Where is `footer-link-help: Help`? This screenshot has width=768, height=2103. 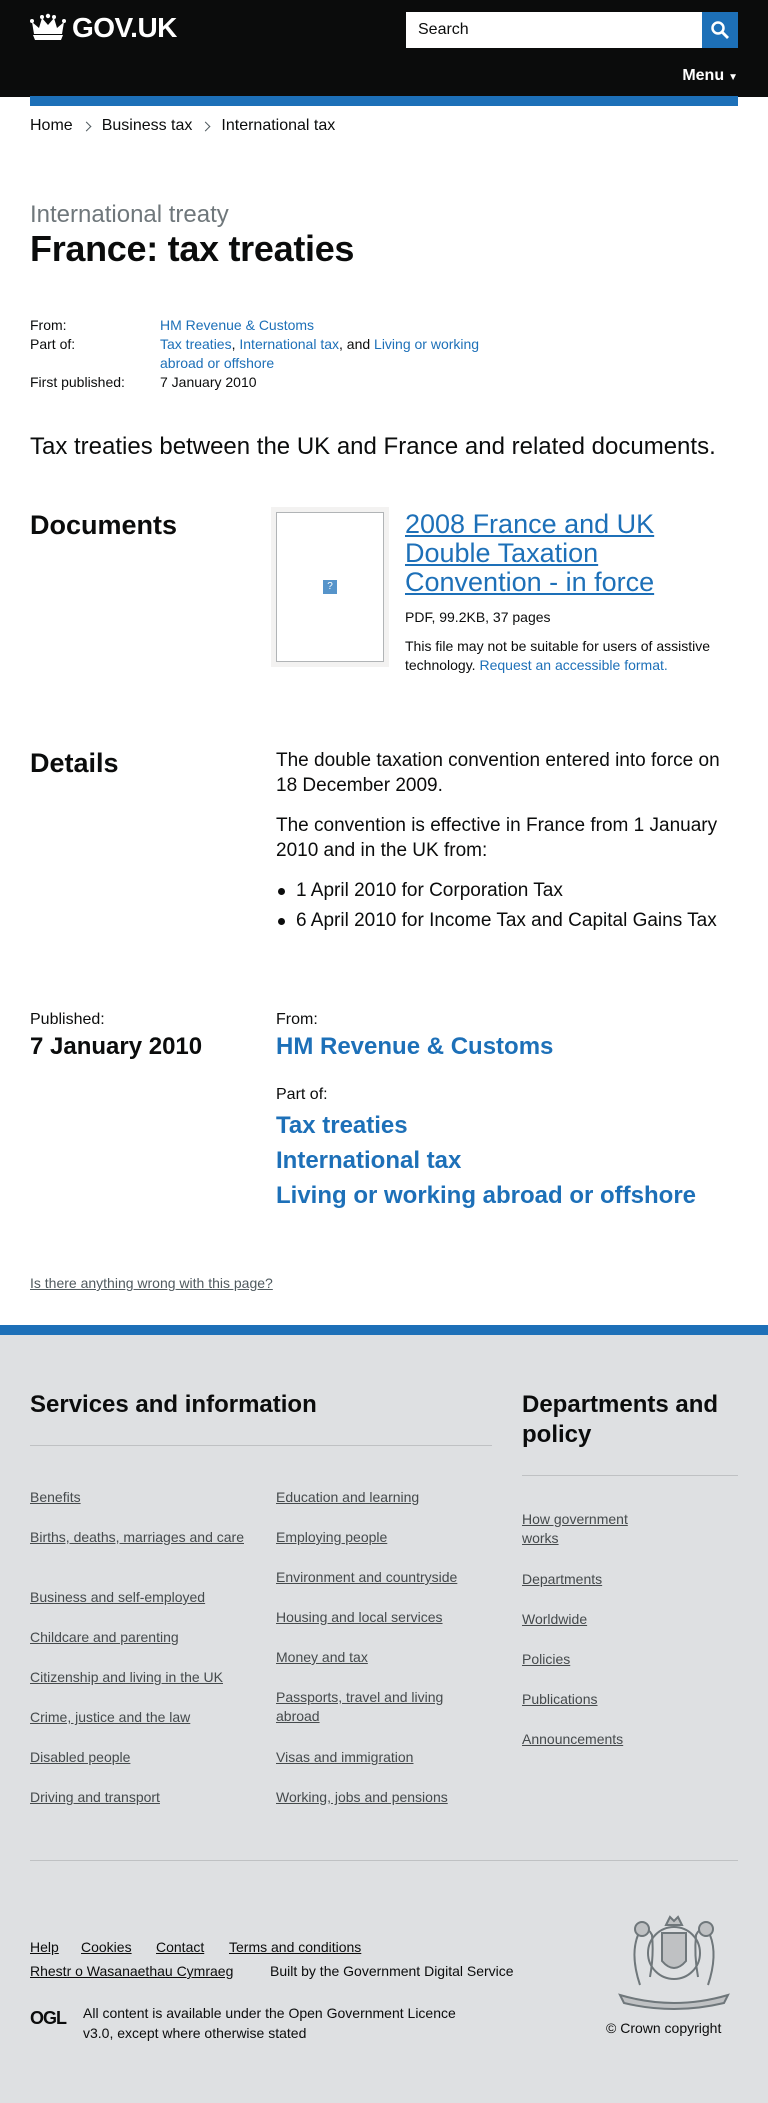
footer-link-help: Help is located at coordinates (44, 1947).